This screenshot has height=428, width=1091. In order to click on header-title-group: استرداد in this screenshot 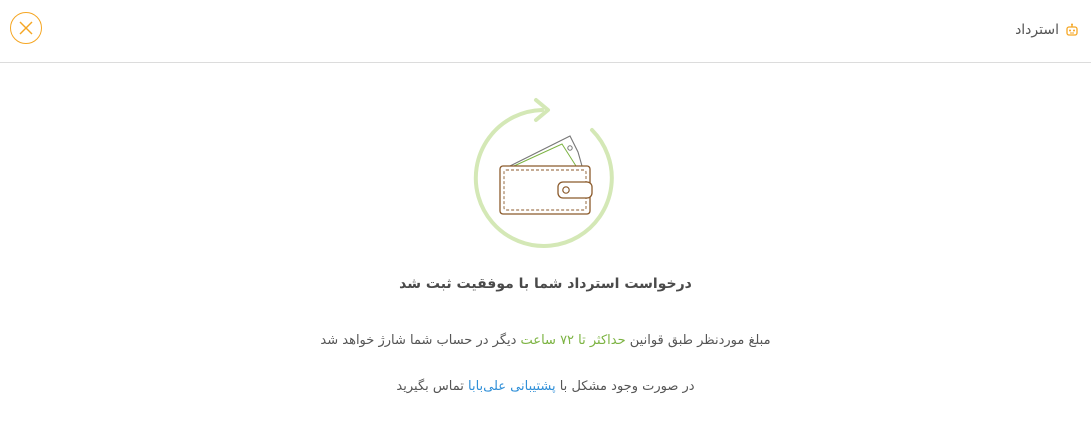, I will do `click(1047, 30)`.